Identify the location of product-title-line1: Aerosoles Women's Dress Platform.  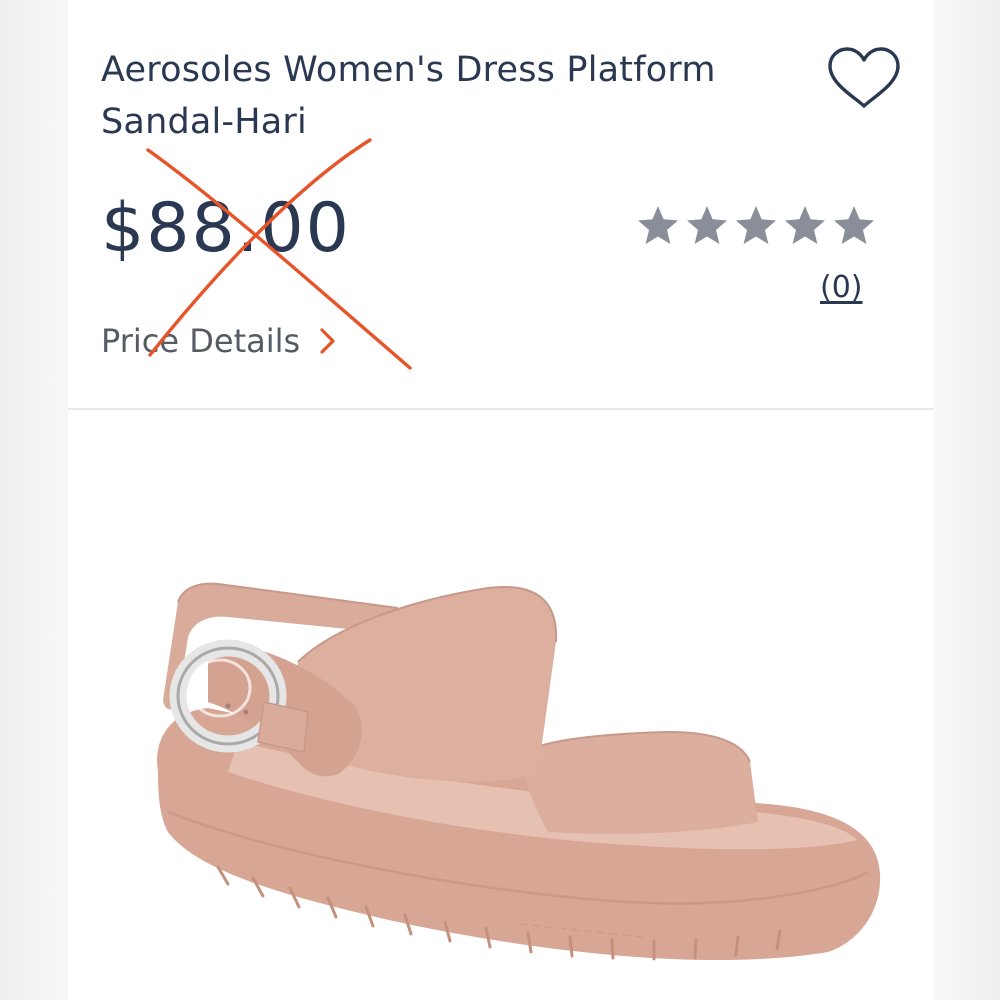
(408, 70).